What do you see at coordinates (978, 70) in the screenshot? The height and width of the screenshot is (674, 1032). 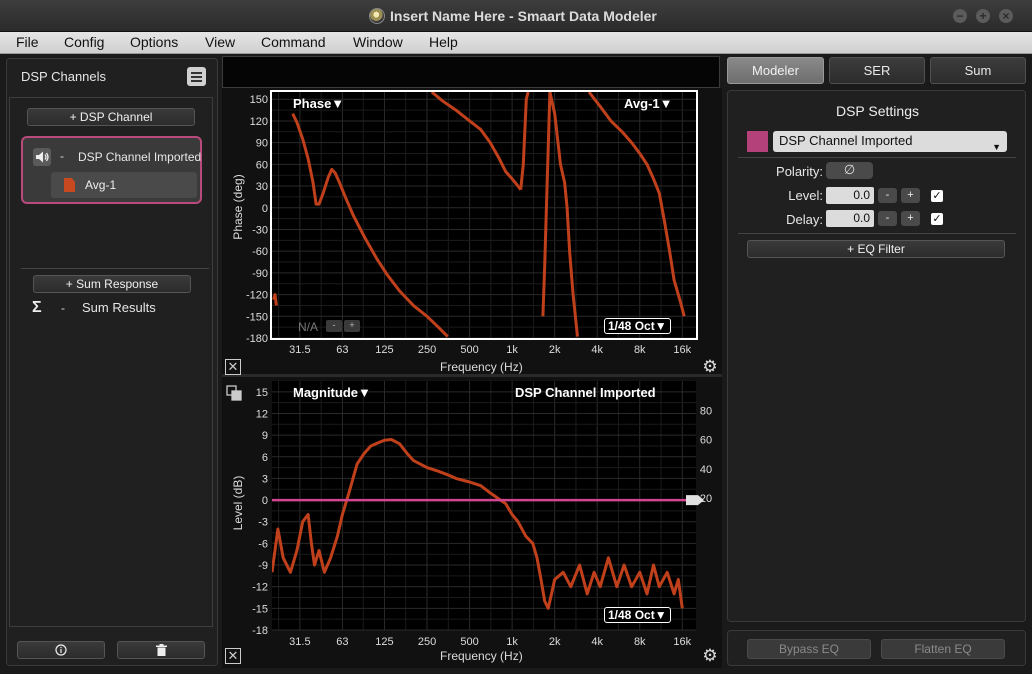 I see `tab-sum: Sum` at bounding box center [978, 70].